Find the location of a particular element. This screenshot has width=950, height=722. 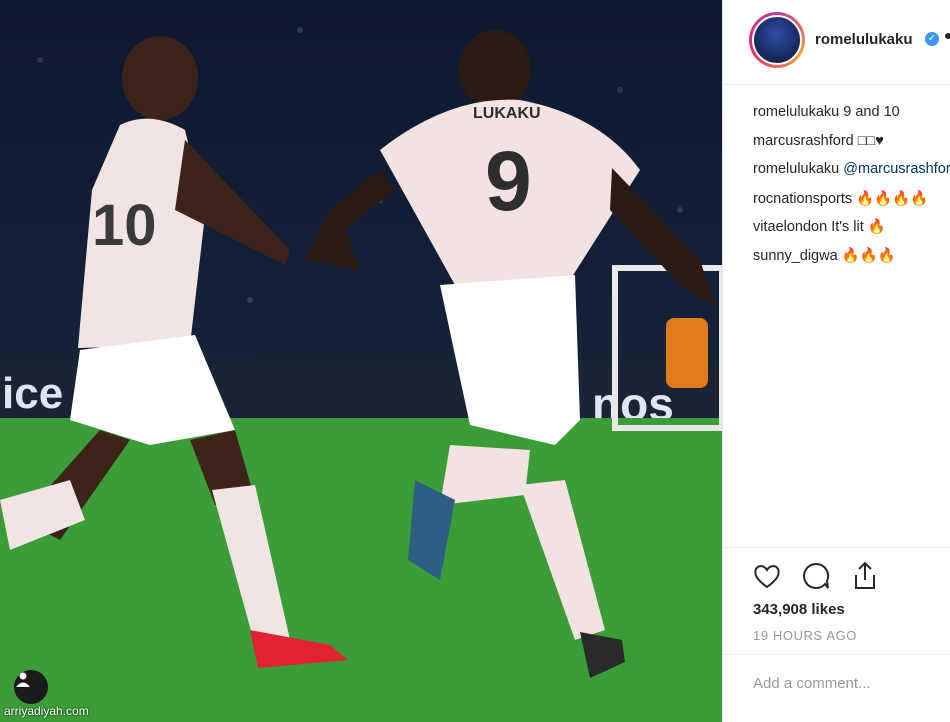

jersey-left-number: 10 is located at coordinates (124, 225).